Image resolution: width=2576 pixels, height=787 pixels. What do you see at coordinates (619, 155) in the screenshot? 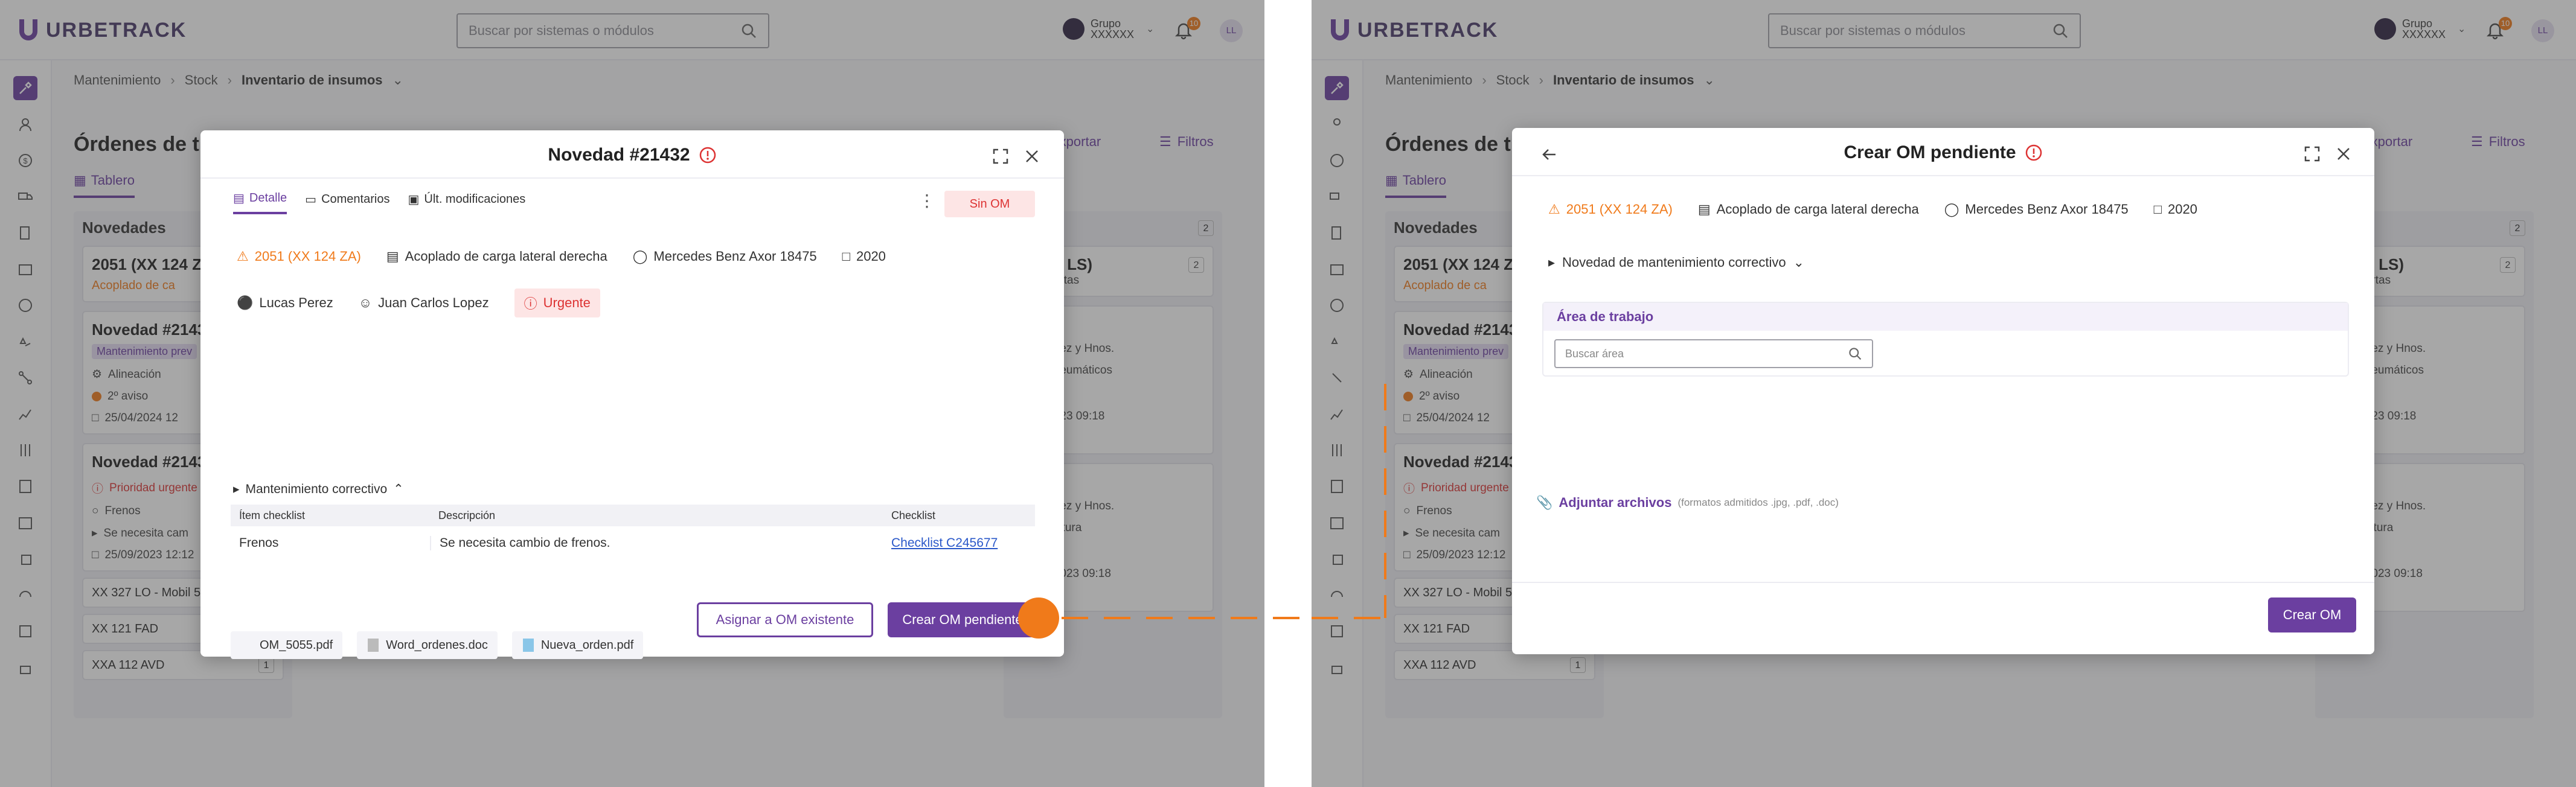
I see `modal-title: Novedad #21432` at bounding box center [619, 155].